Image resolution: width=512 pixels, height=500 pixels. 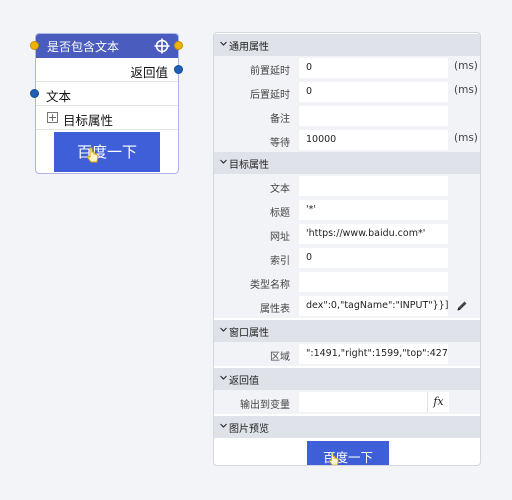 What do you see at coordinates (462, 306) in the screenshot?
I see `pencil-icon` at bounding box center [462, 306].